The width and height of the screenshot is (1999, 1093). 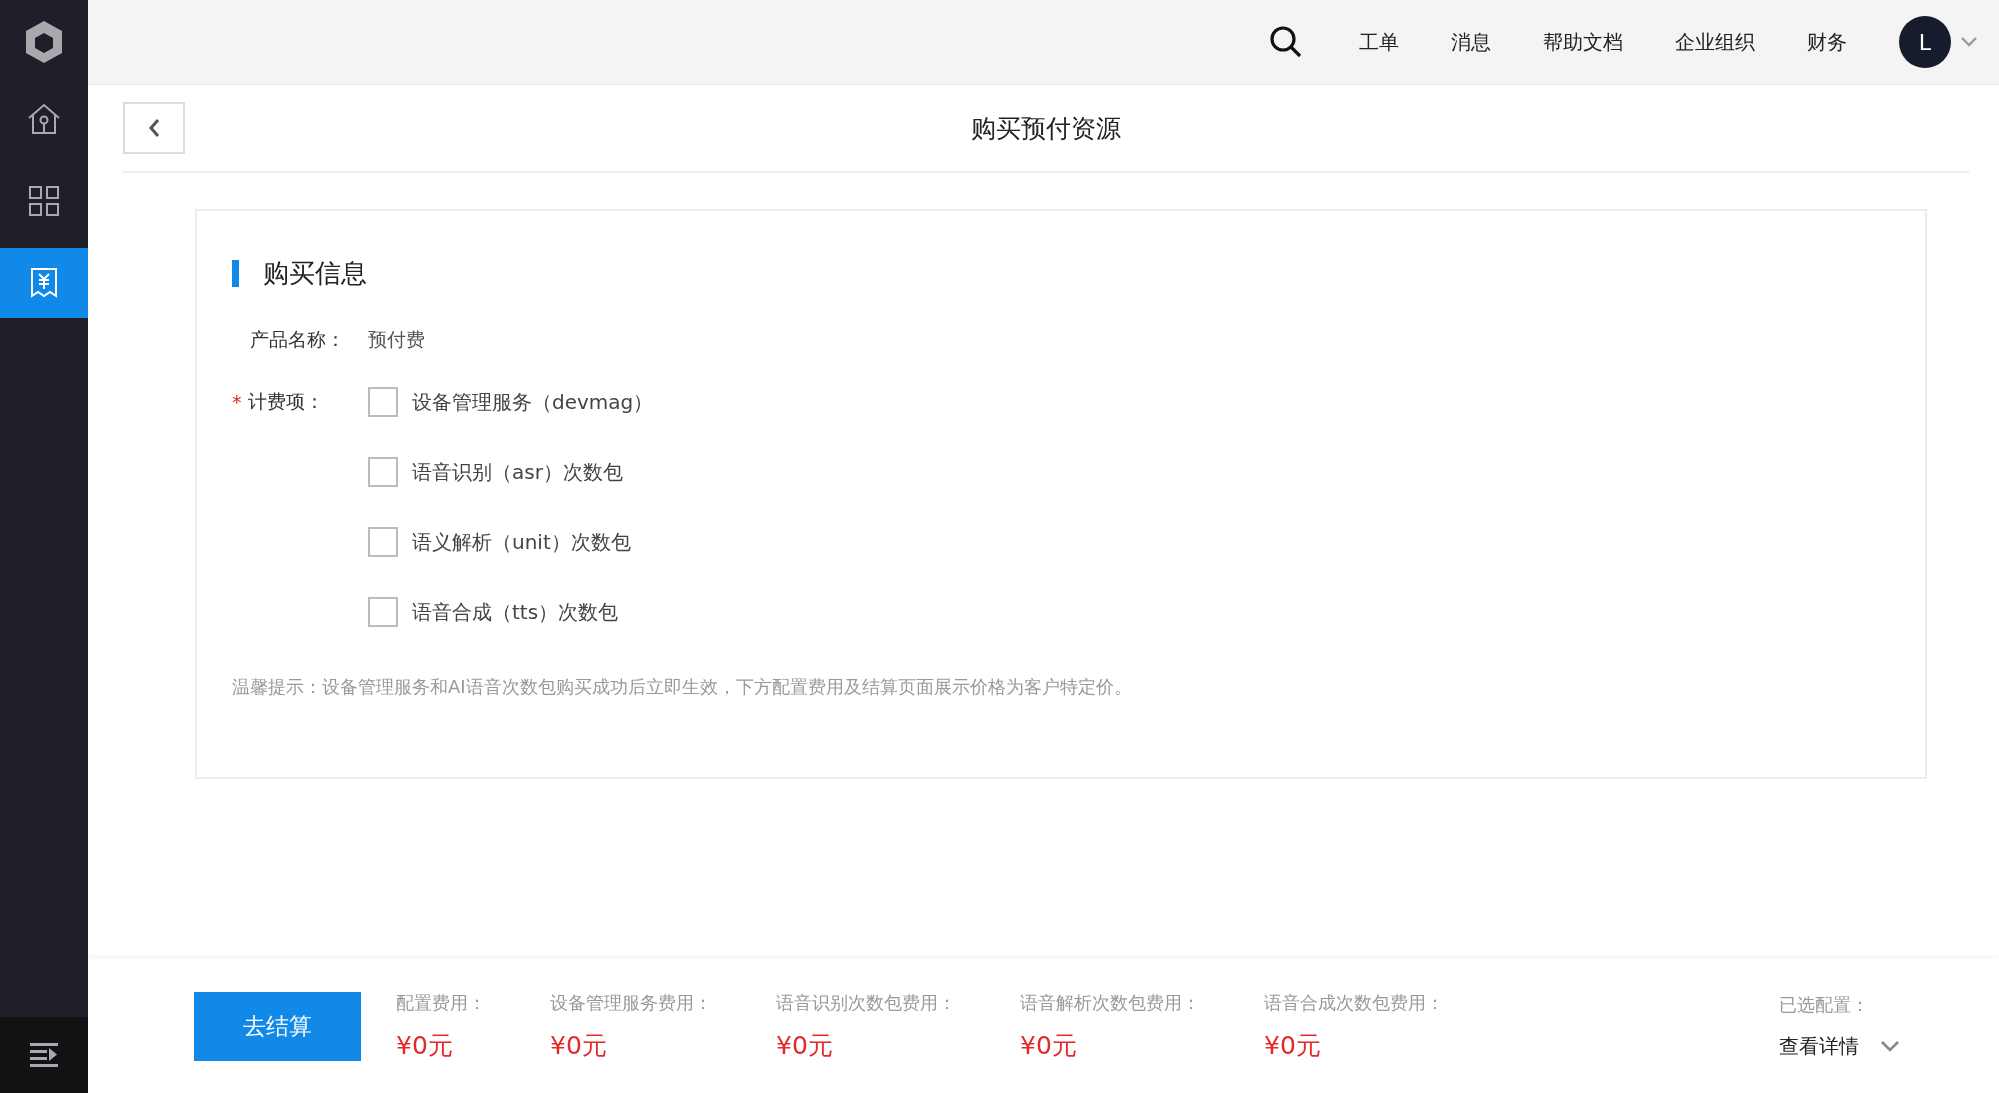 I want to click on grid-icon, so click(x=44, y=201).